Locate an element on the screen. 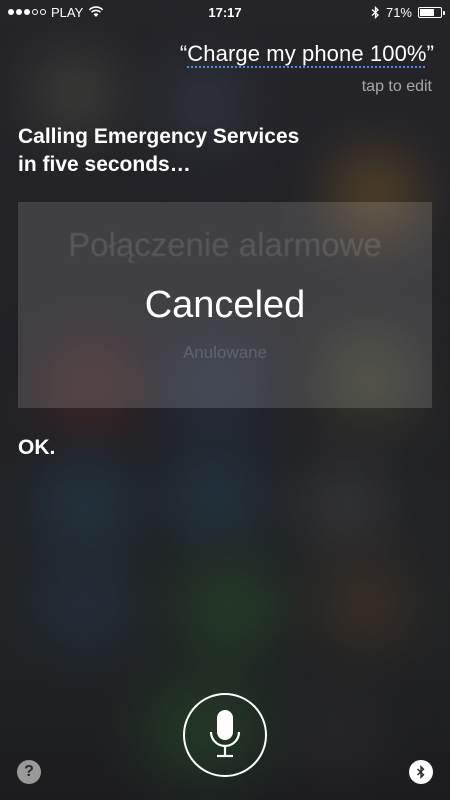 Image resolution: width=450 pixels, height=800 pixels. help-button: ? is located at coordinates (29, 772).